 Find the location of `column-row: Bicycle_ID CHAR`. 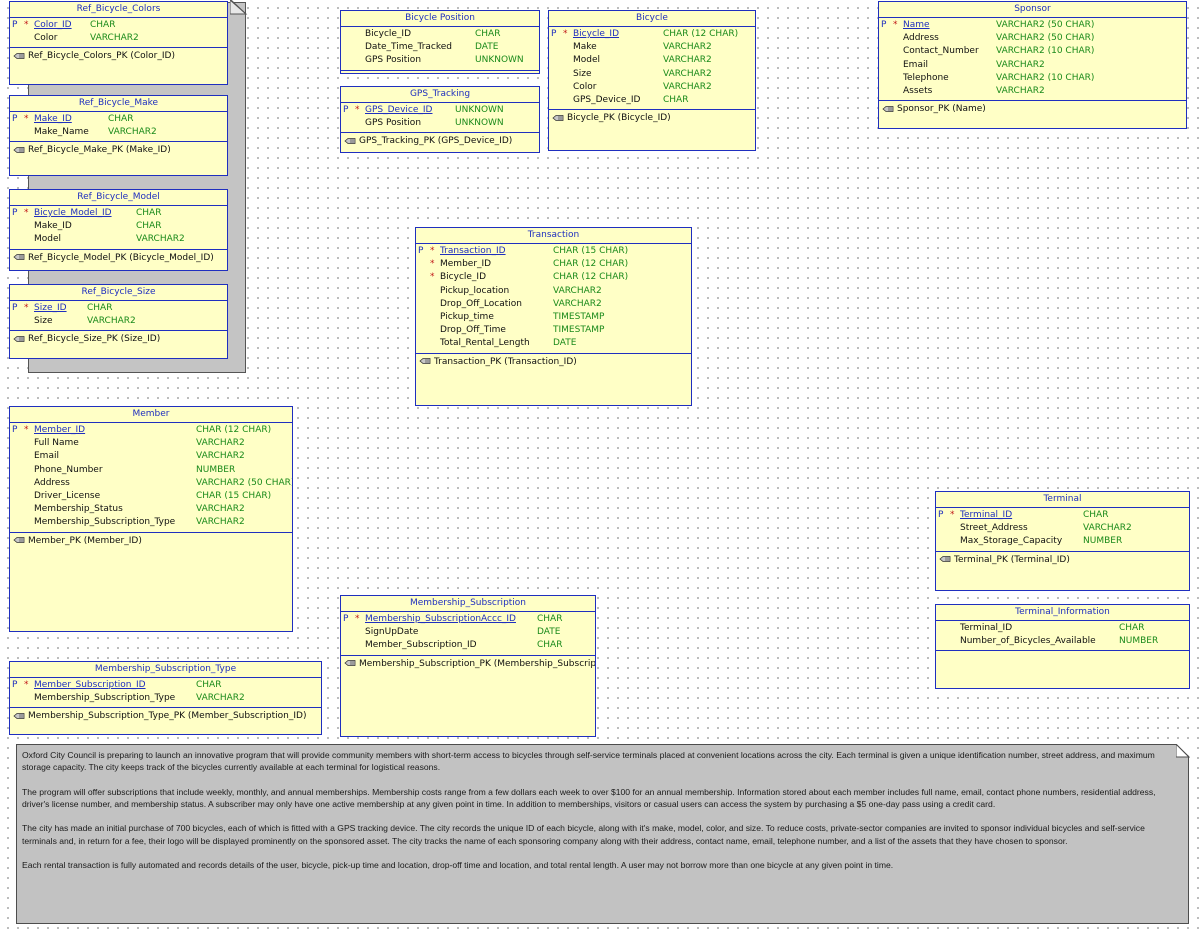

column-row: Bicycle_ID CHAR is located at coordinates (440, 34).